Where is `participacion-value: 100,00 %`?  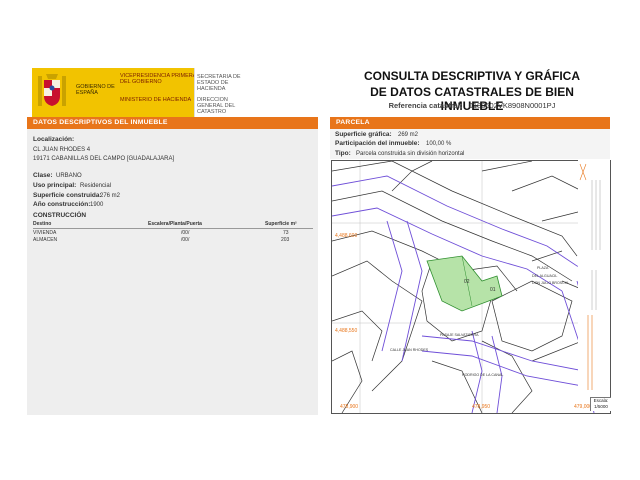 participacion-value: 100,00 % is located at coordinates (439, 144).